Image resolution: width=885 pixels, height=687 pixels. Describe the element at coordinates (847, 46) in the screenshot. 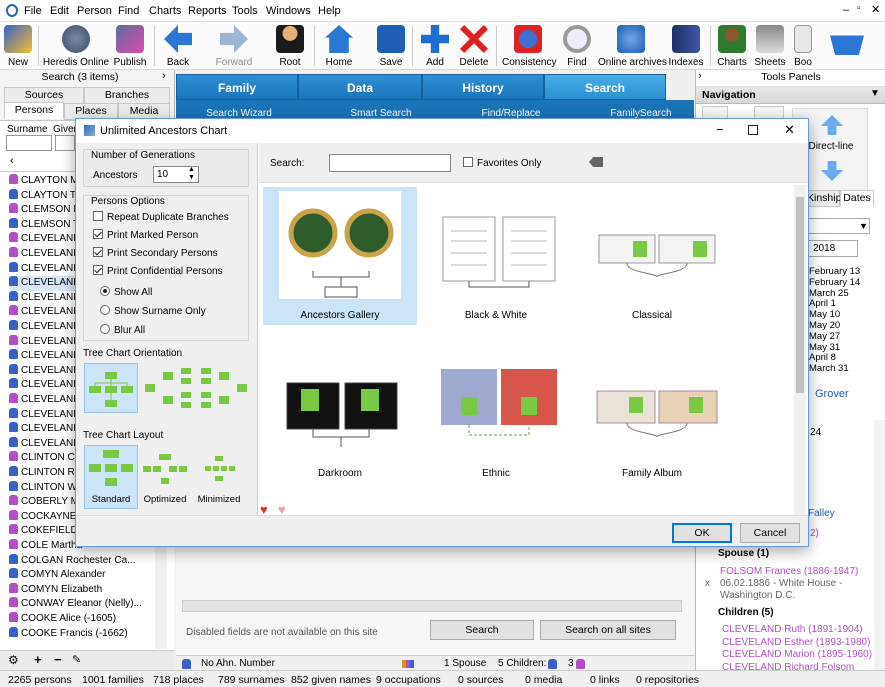

I see `basket-button` at that location.